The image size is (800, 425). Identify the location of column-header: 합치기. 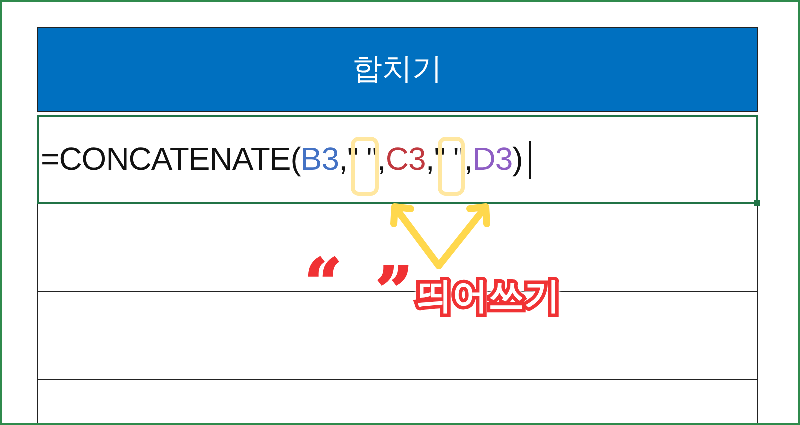
(397, 70).